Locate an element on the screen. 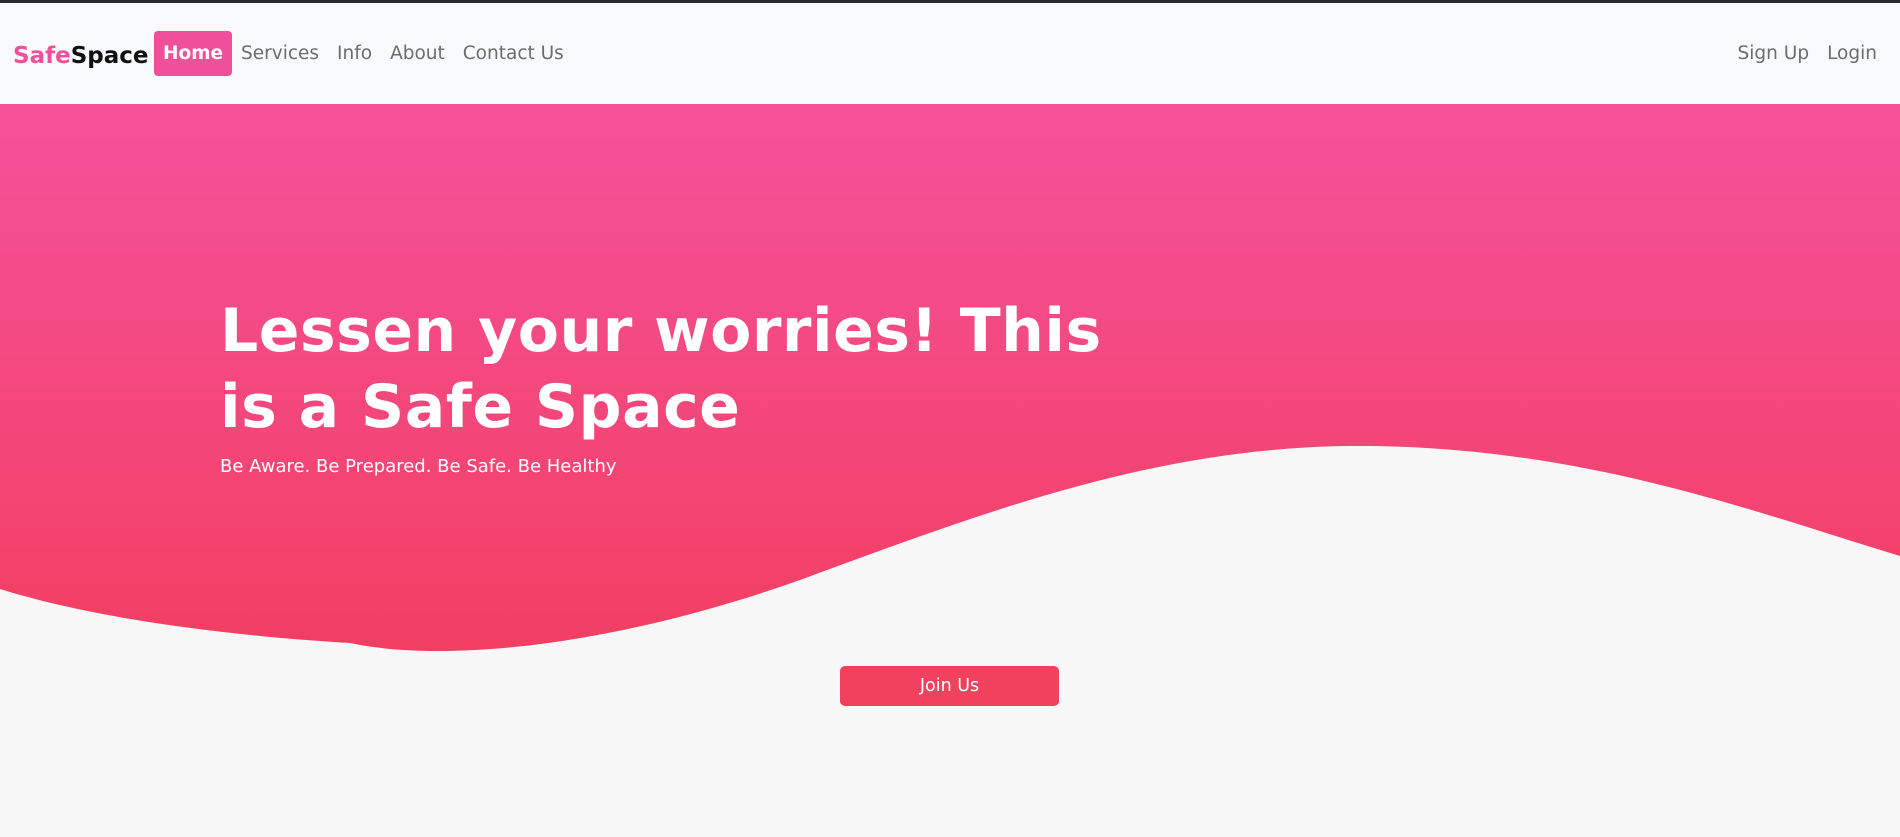 The image size is (1900, 837). nav-link-info: Info is located at coordinates (354, 53).